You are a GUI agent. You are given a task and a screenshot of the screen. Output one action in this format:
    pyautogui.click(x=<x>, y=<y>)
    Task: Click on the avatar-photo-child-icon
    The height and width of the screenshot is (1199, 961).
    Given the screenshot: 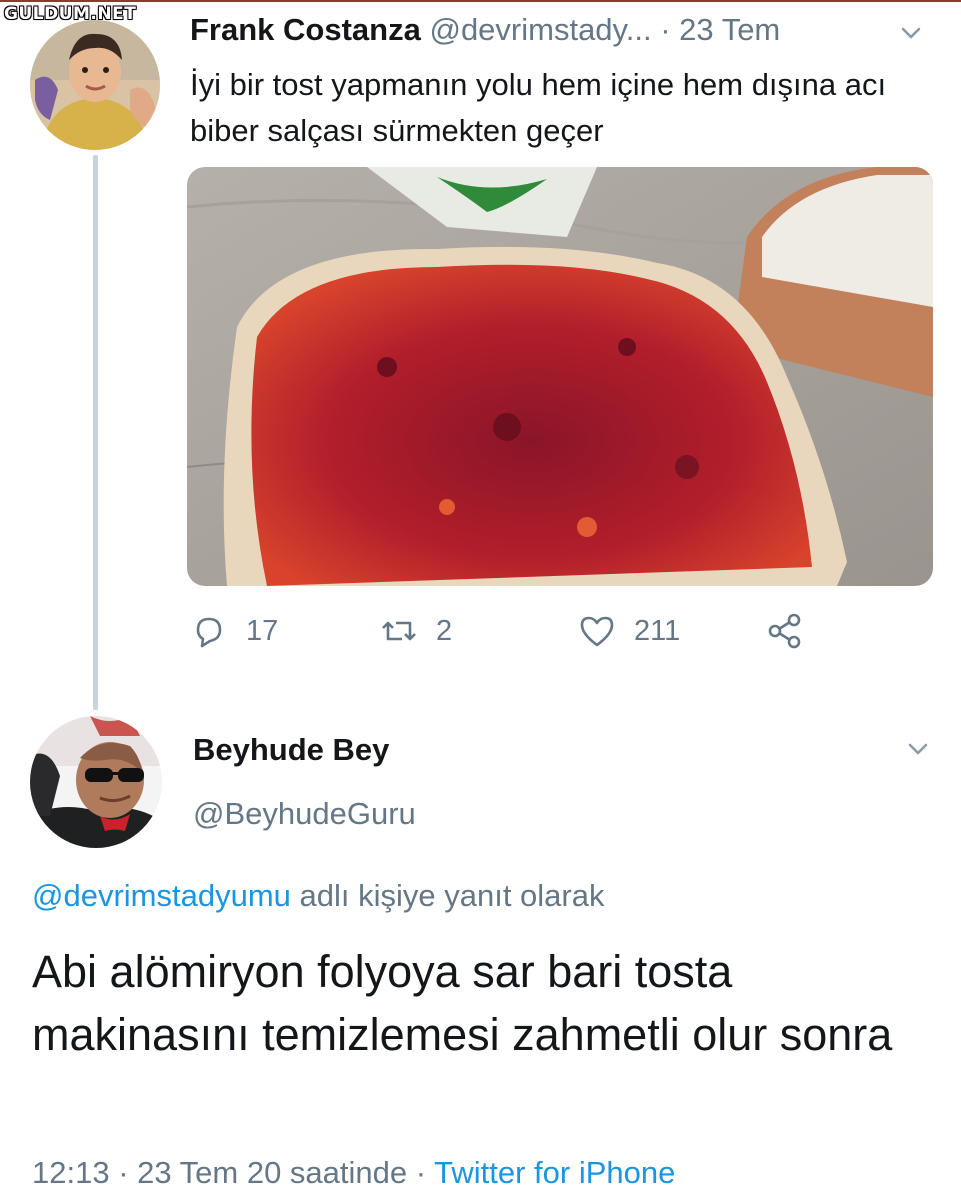 What is the action you would take?
    pyautogui.click(x=95, y=85)
    